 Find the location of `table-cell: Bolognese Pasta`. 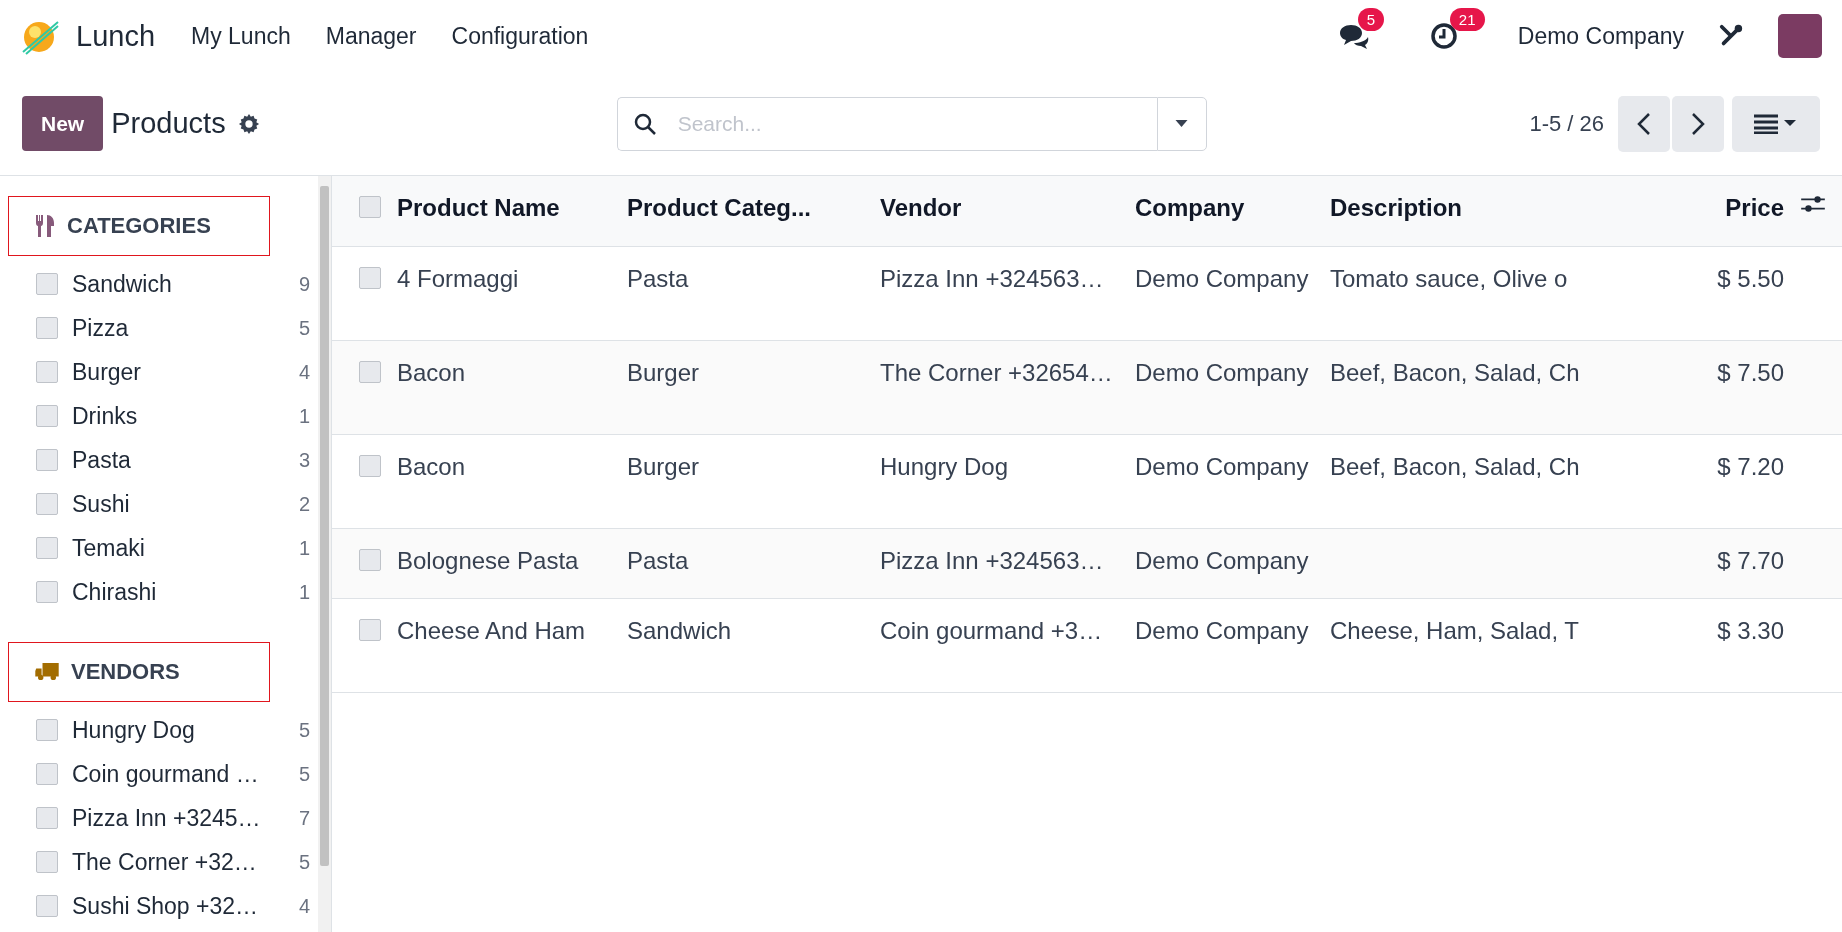

table-cell: Bolognese Pasta is located at coordinates (488, 560).